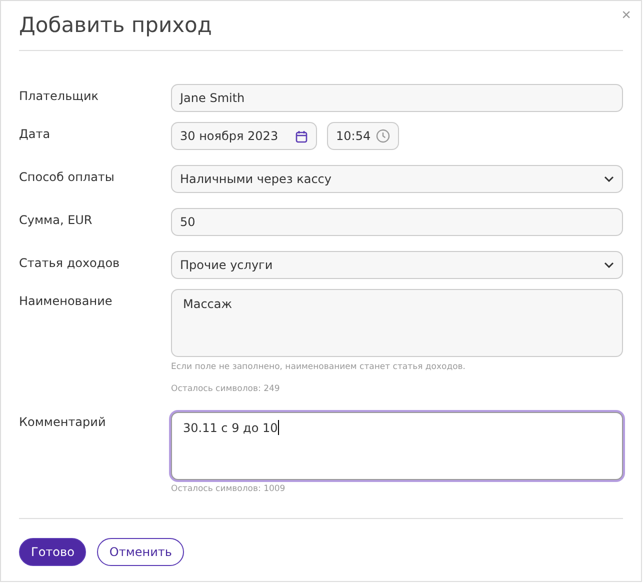 This screenshot has height=584, width=644. I want to click on date-field: 30 ноября 2023, so click(244, 136).